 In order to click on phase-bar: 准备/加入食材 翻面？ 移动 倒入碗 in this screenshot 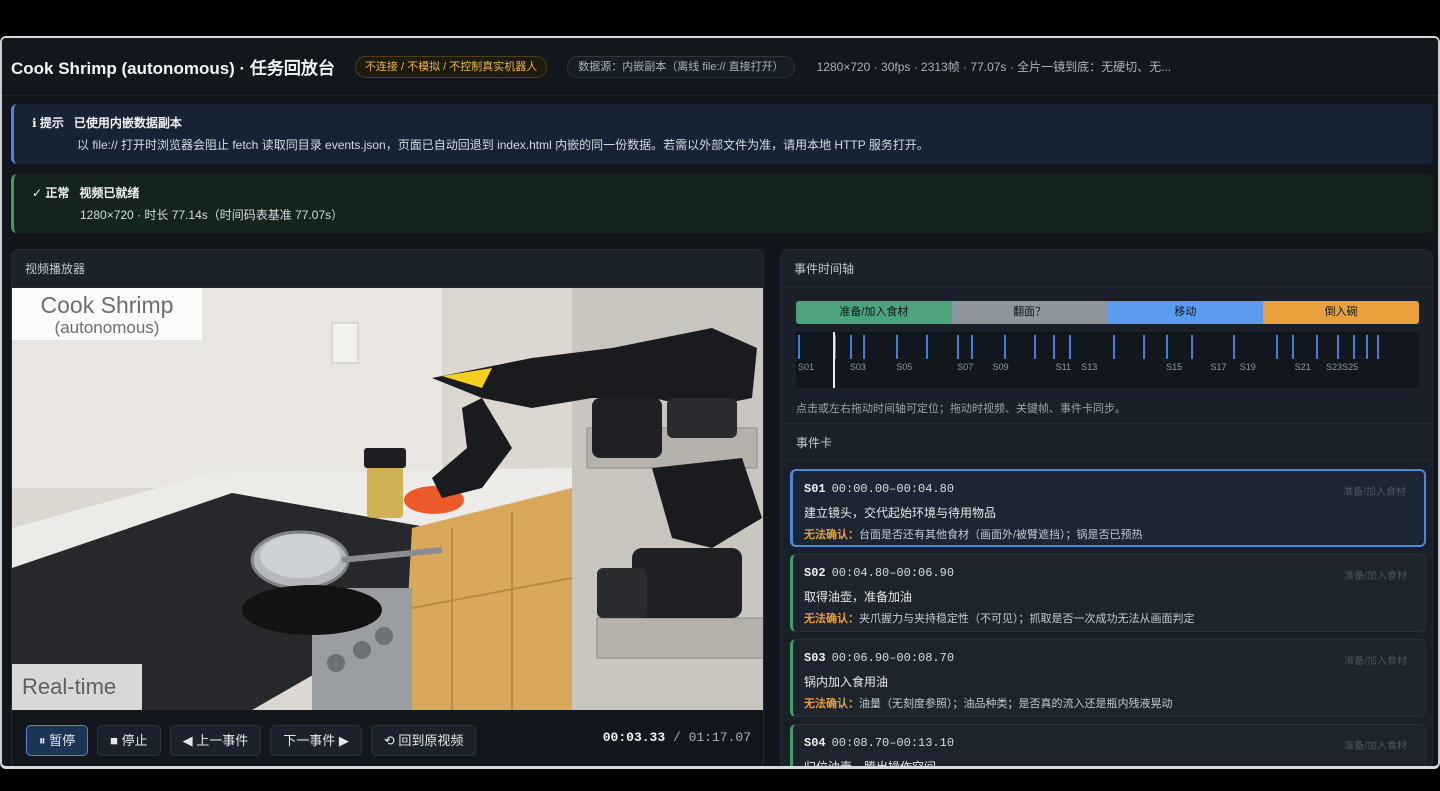, I will do `click(1107, 312)`.